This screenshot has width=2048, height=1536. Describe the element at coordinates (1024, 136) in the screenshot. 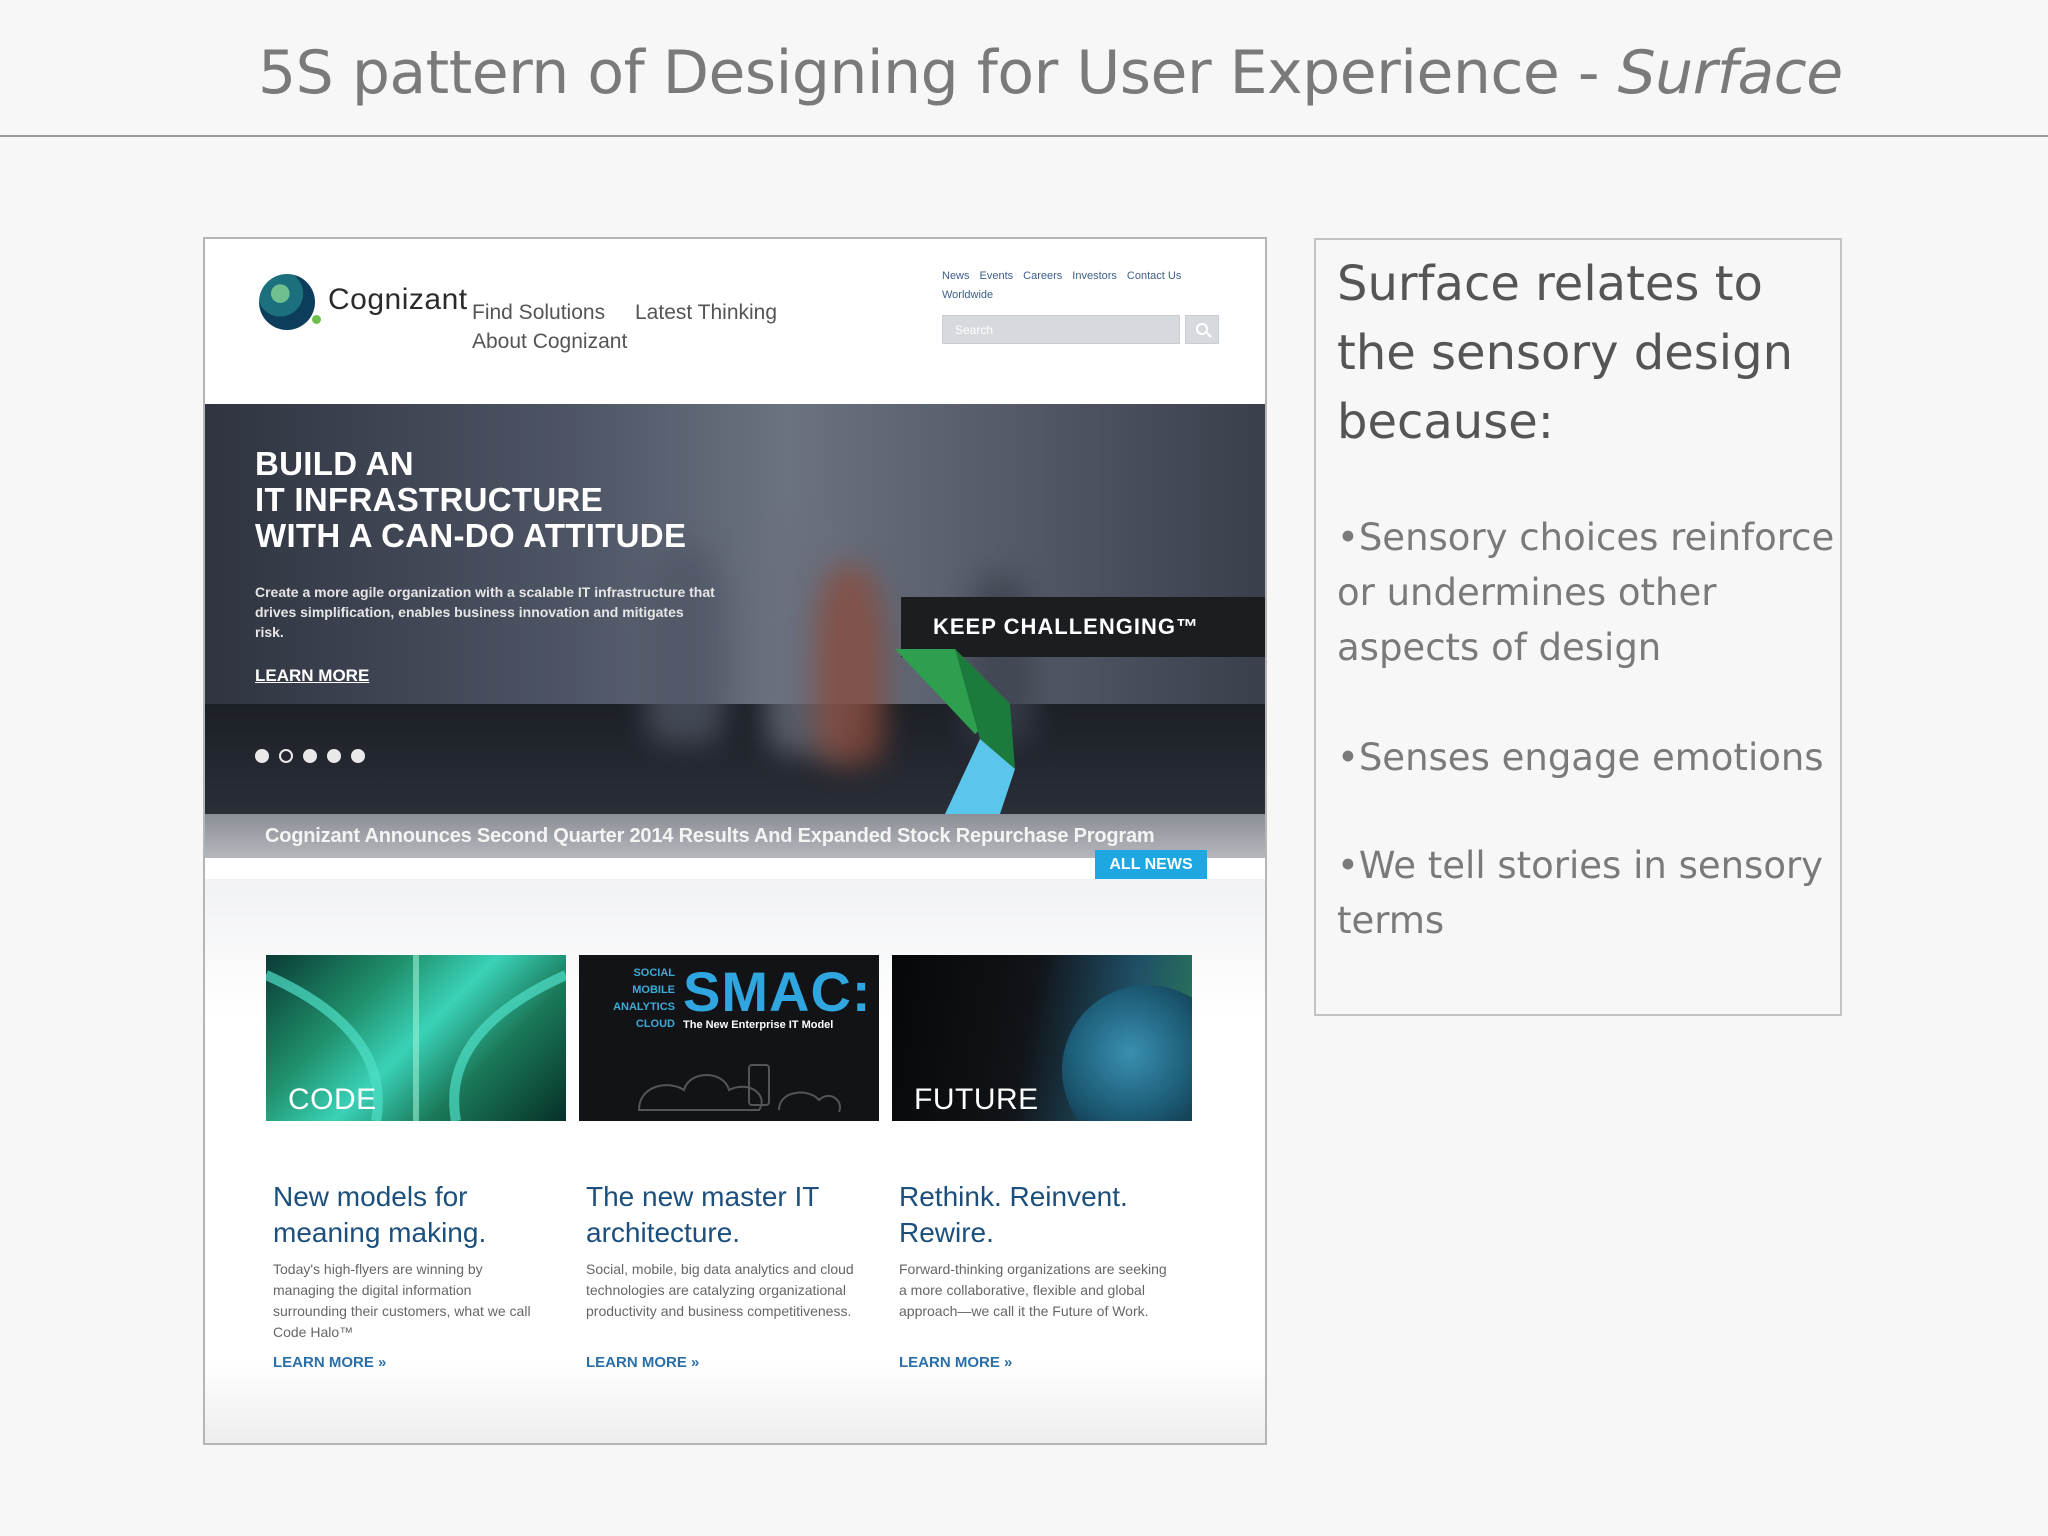

I see `title-divider` at that location.